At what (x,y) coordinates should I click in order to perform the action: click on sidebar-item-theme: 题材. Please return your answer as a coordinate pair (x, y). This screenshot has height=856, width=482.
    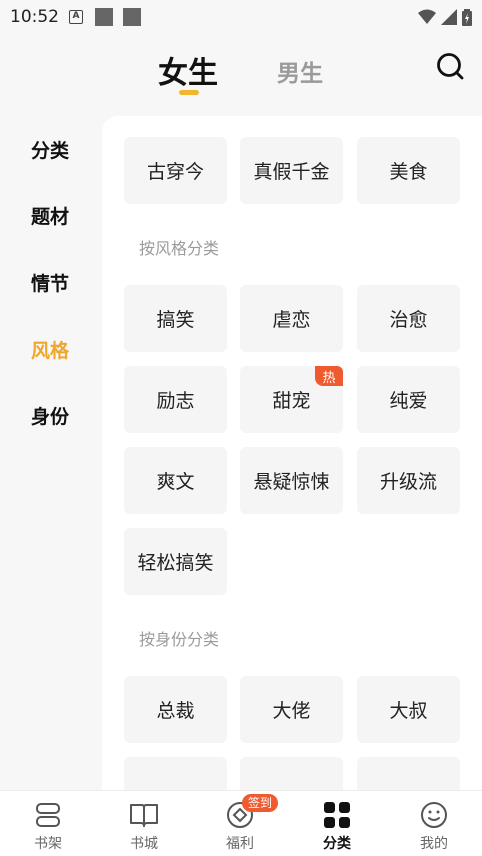
    Looking at the image, I should click on (50, 215).